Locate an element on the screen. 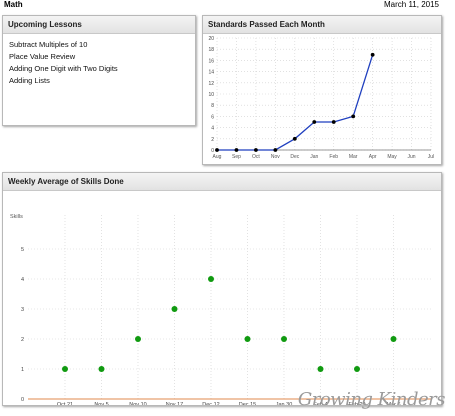 The image size is (455, 416). panel-title: Standards Passed Each Month is located at coordinates (322, 25).